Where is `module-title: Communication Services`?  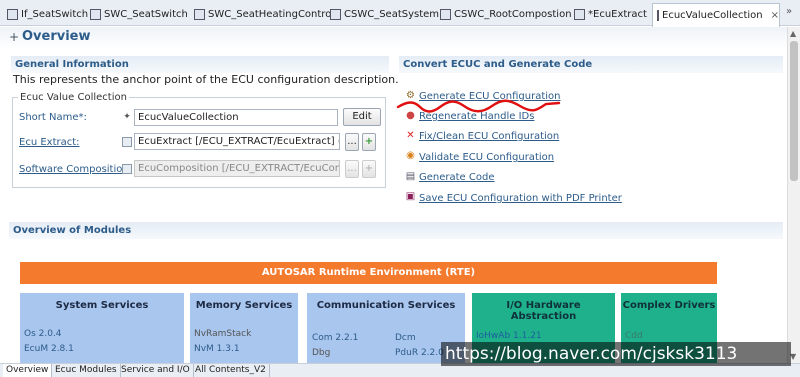 module-title: Communication Services is located at coordinates (386, 305).